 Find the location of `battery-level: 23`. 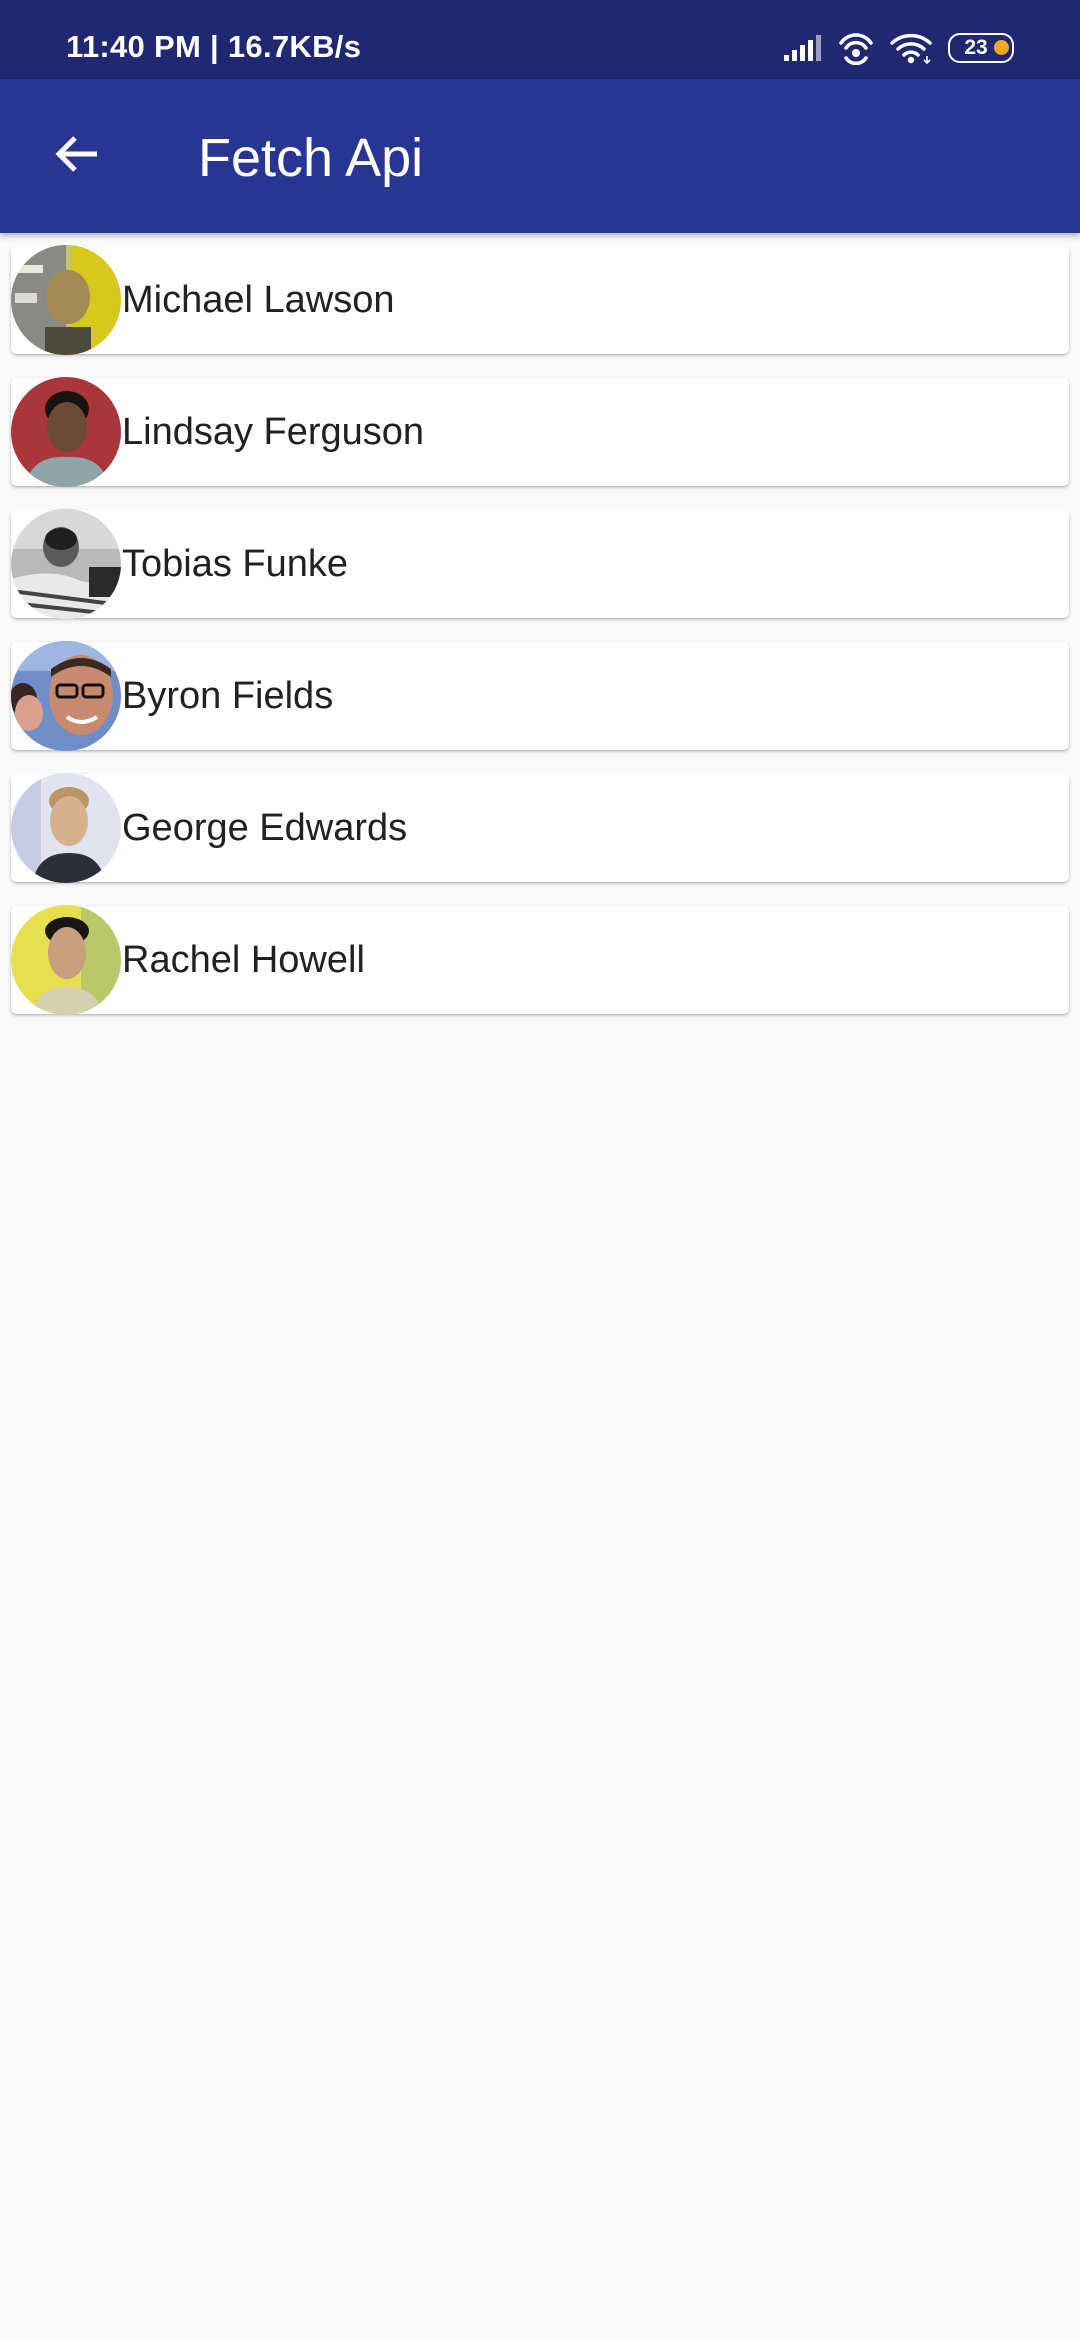

battery-level: 23 is located at coordinates (976, 47).